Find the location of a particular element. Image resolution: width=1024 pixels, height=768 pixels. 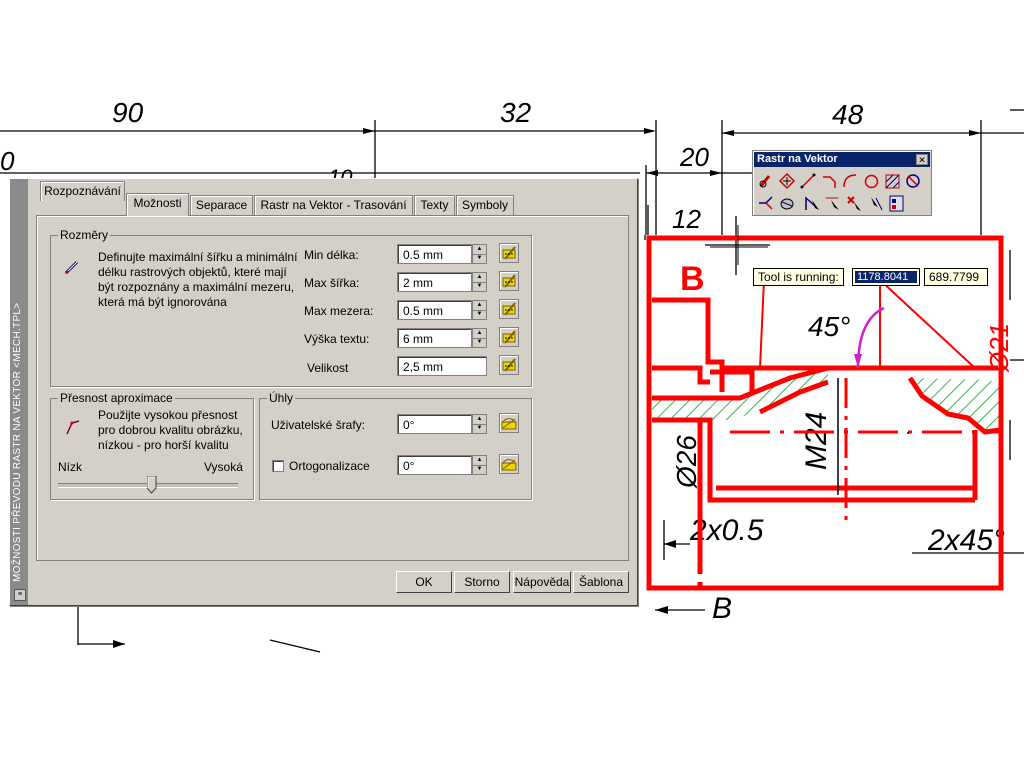

tab-trasovani: Rastr na Vektor - Trasování is located at coordinates (333, 205).